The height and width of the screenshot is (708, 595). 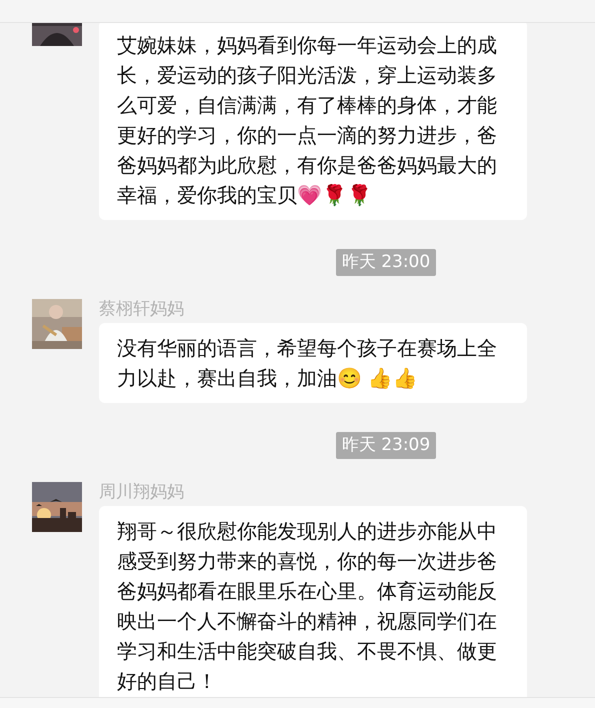 What do you see at coordinates (141, 310) in the screenshot?
I see `sender-name: 蔡栩轩妈妈` at bounding box center [141, 310].